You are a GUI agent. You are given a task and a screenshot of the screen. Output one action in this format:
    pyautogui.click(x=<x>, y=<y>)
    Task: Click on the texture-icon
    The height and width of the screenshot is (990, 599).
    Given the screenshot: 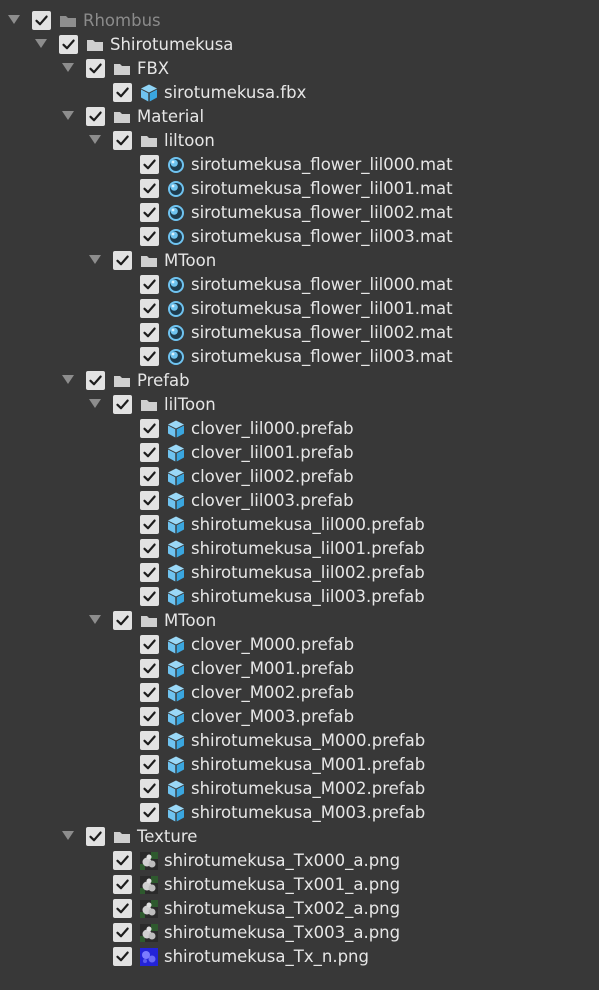 What is the action you would take?
    pyautogui.click(x=149, y=933)
    